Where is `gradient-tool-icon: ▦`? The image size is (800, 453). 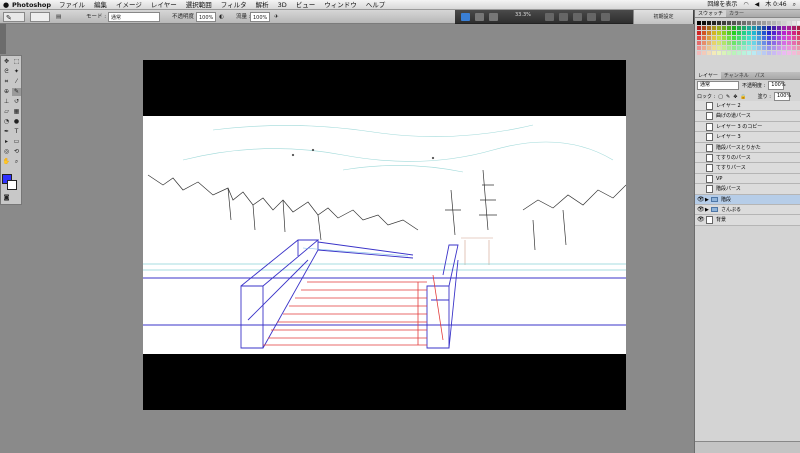
gradient-tool-icon: ▦ is located at coordinates (16, 112).